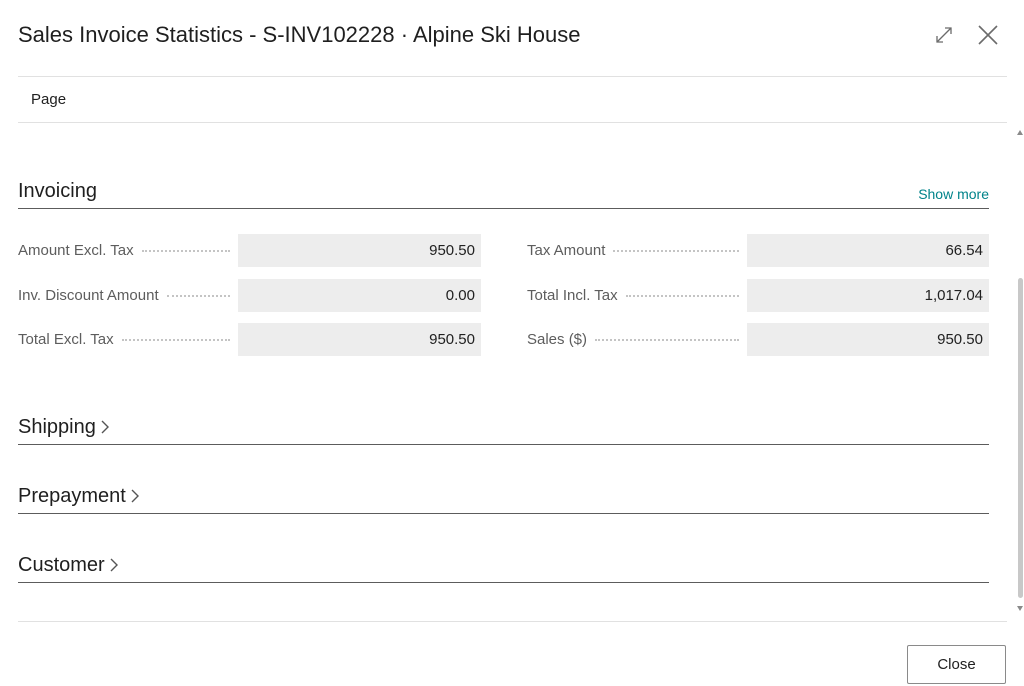  I want to click on close-x-icon, so click(988, 35).